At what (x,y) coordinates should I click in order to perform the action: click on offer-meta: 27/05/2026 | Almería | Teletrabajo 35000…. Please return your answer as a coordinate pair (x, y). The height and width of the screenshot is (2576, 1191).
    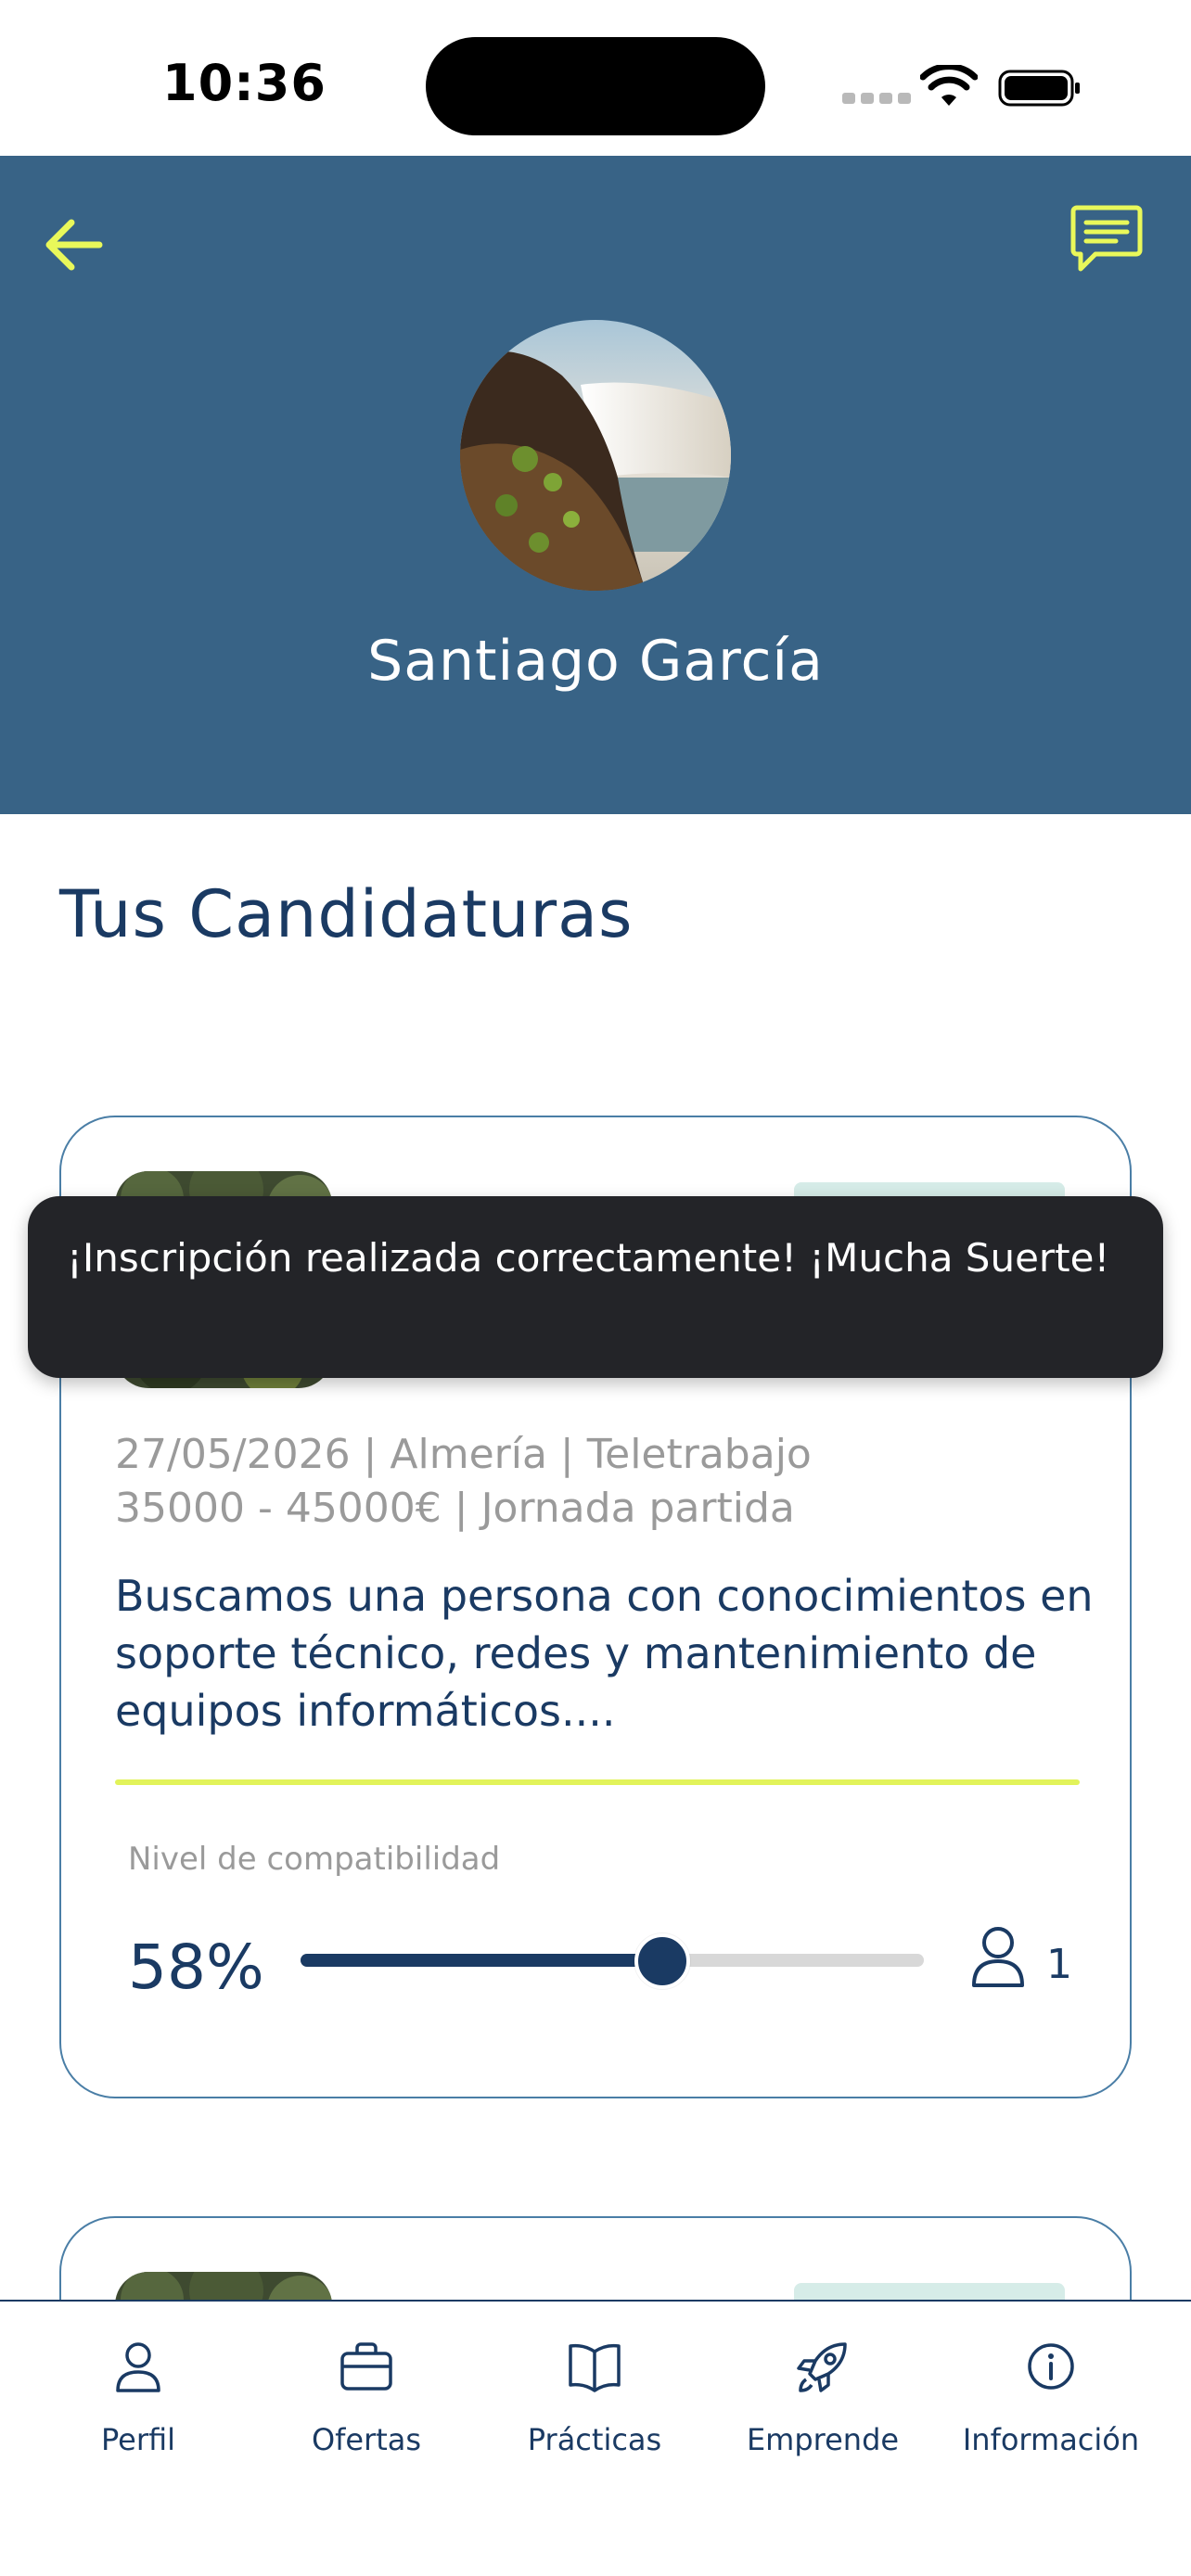
    Looking at the image, I should click on (463, 1482).